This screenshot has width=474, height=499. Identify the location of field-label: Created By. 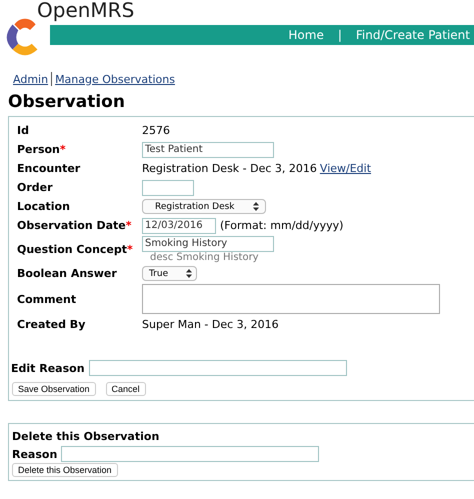
(51, 324).